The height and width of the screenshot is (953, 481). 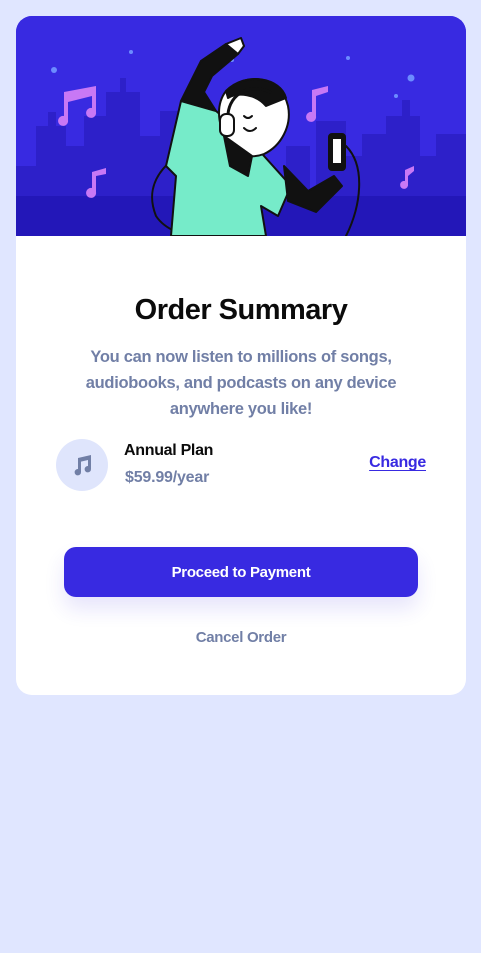 I want to click on change-plan-link: Change, so click(x=397, y=463).